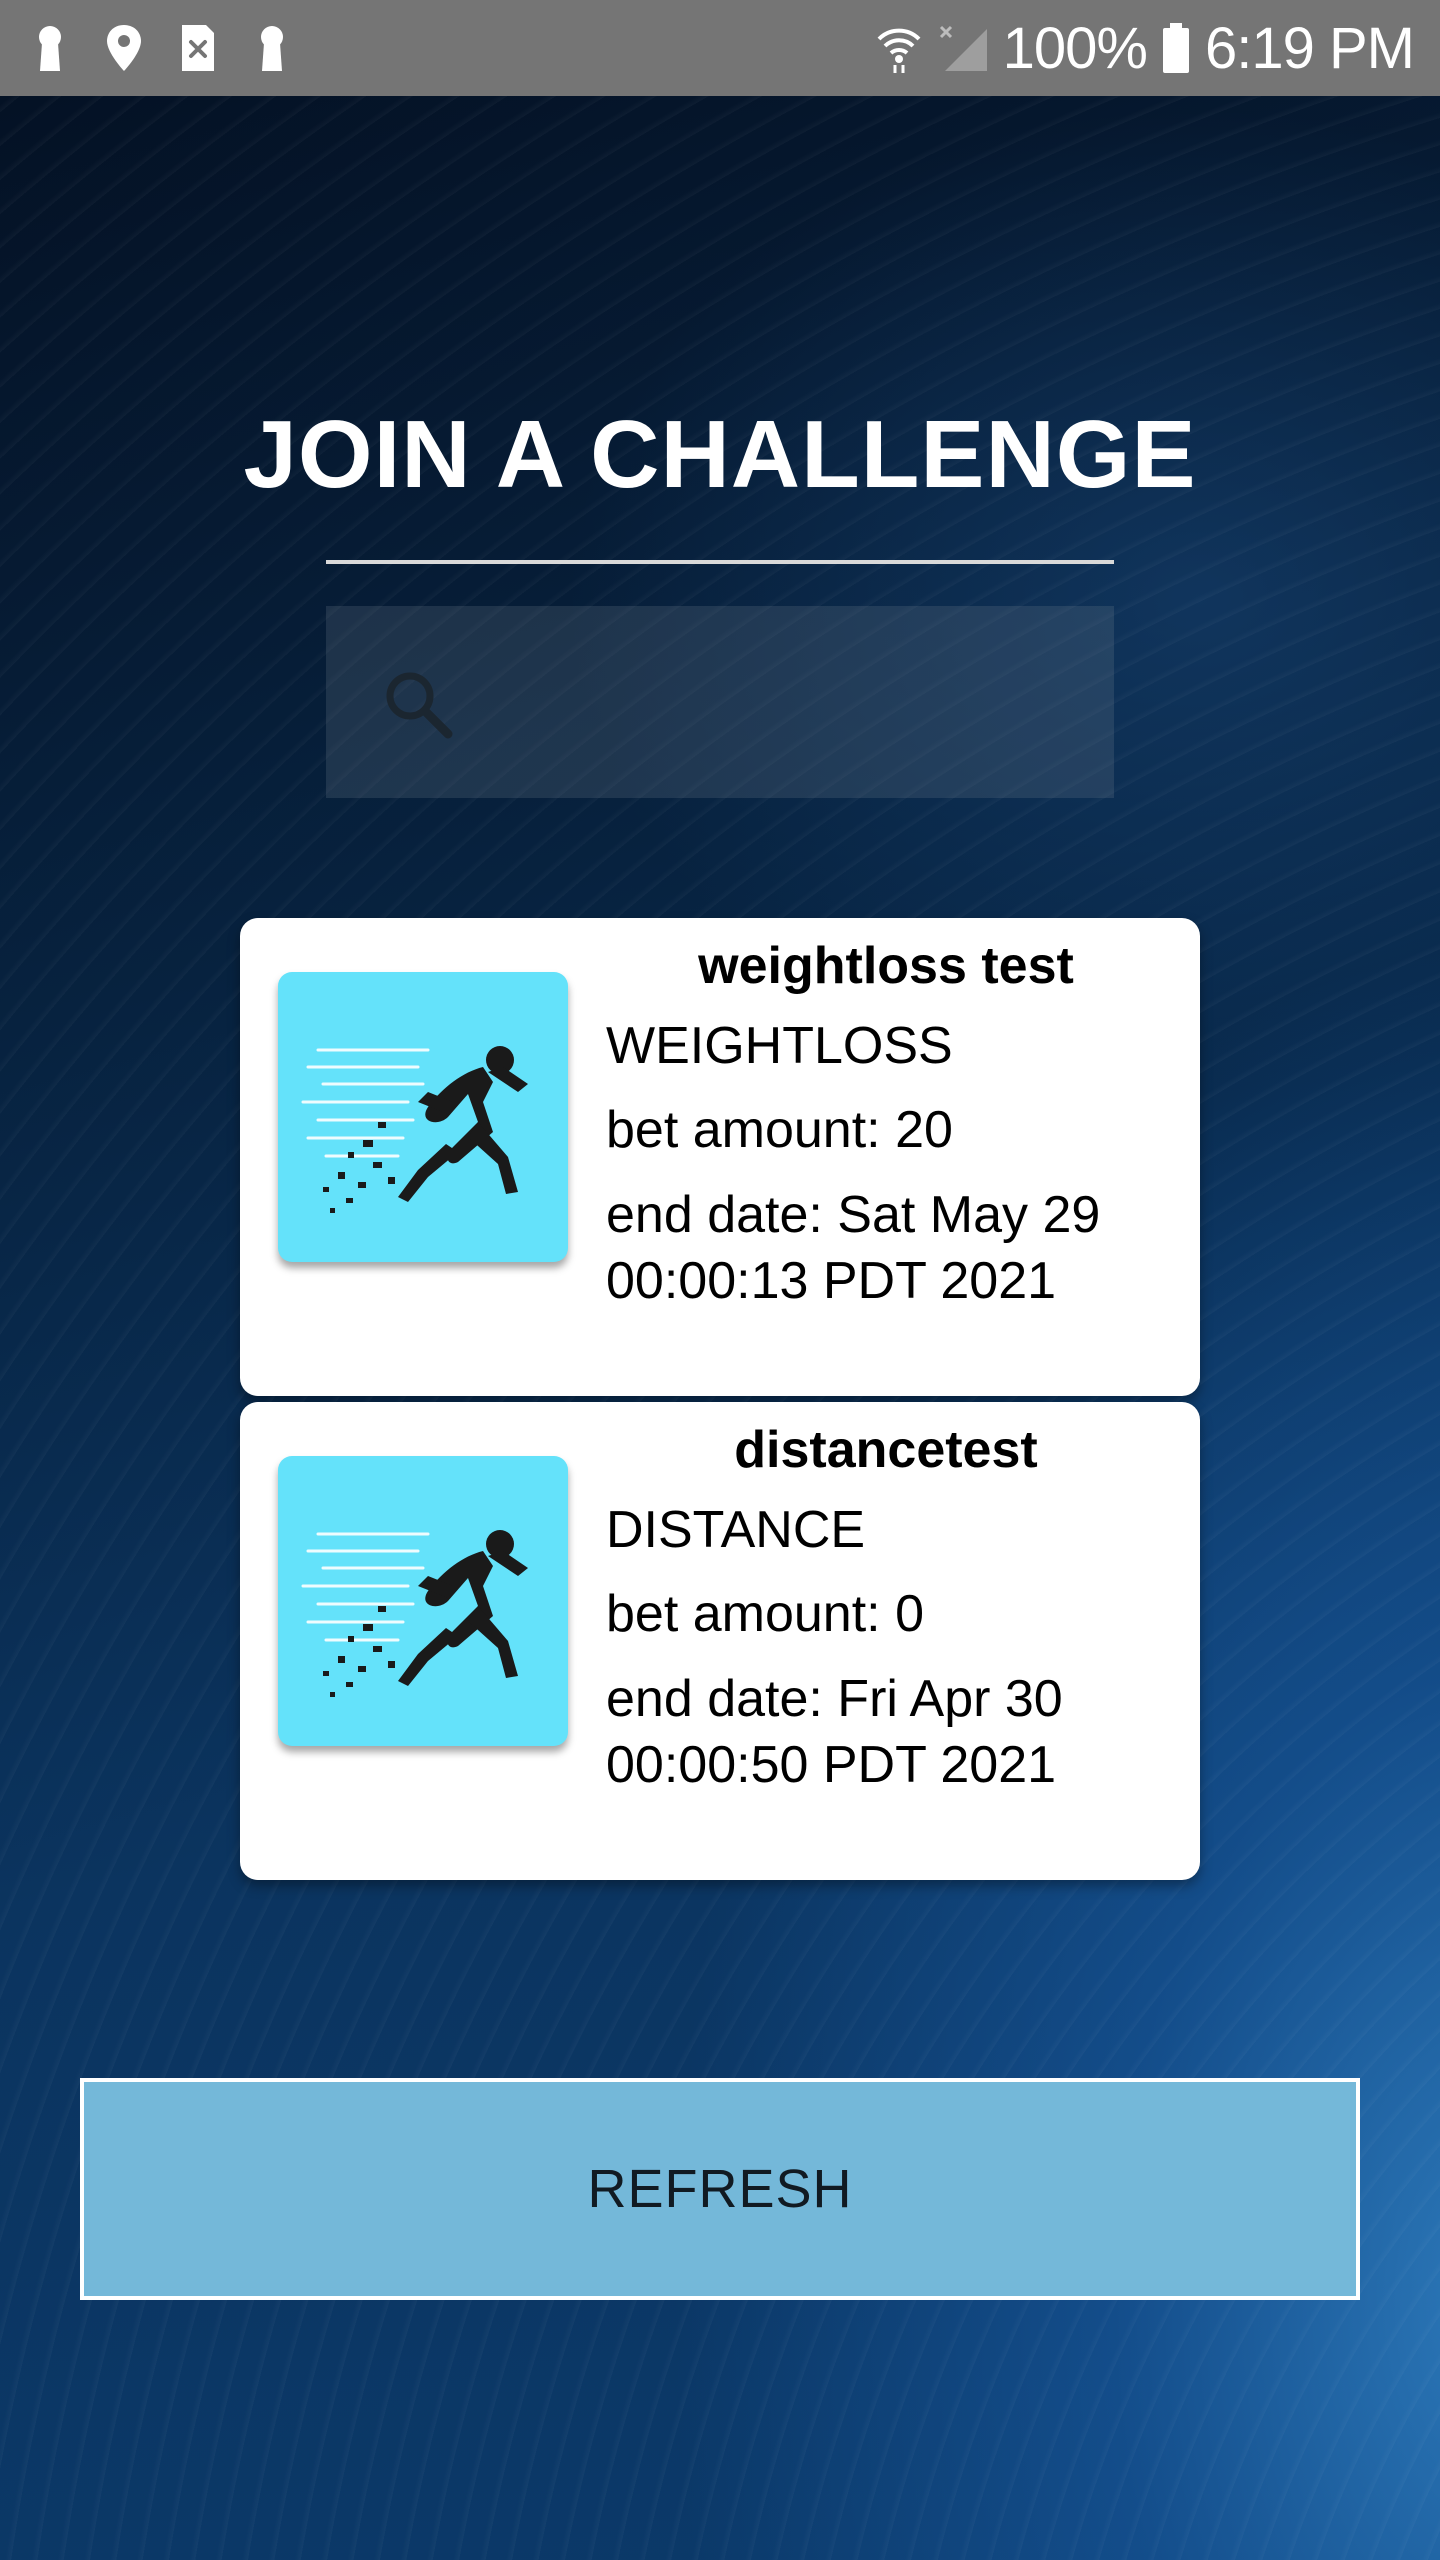 The image size is (1440, 2560). I want to click on challenge-type: DISTANCE, so click(736, 1530).